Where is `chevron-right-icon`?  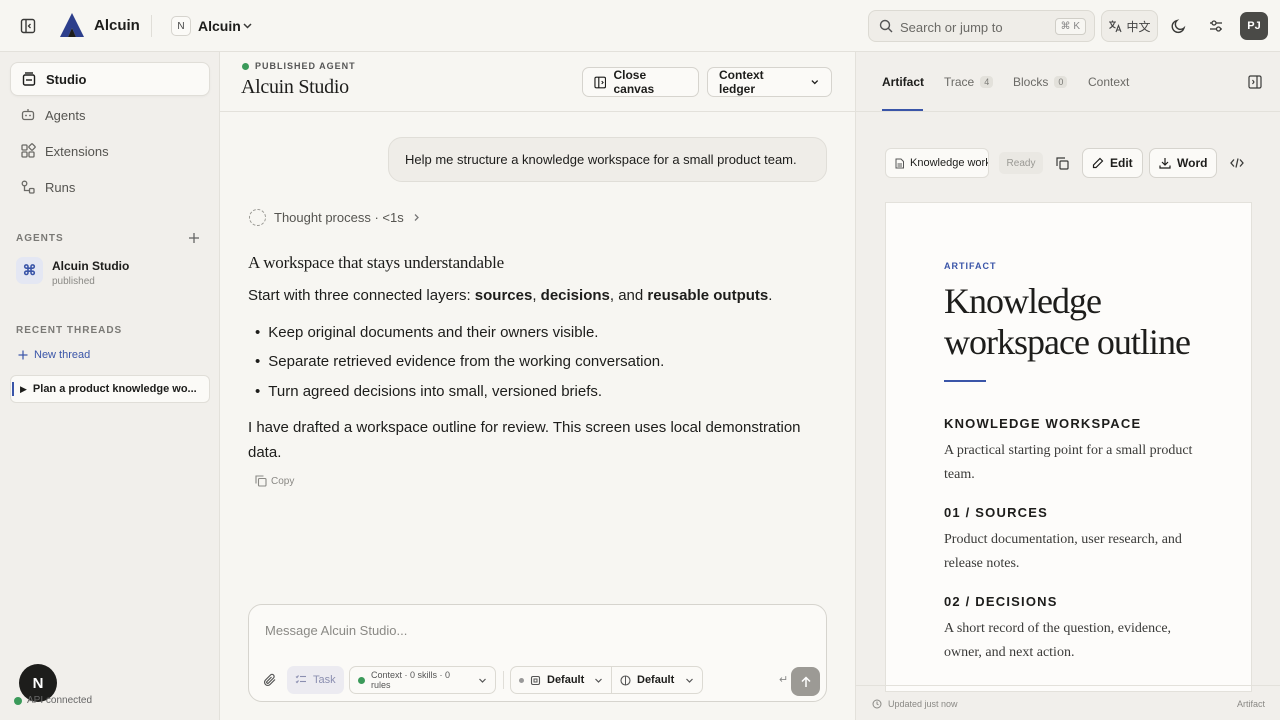
chevron-right-icon is located at coordinates (416, 217).